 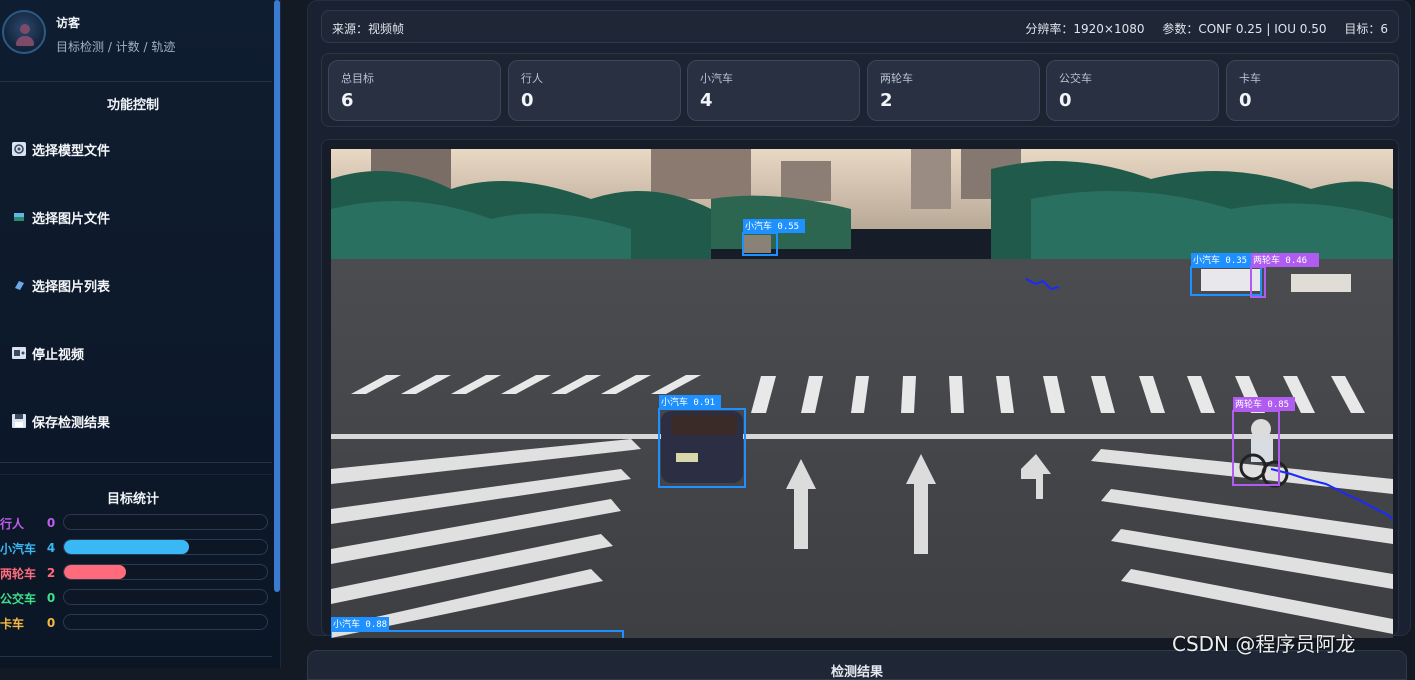 What do you see at coordinates (886, 100) in the screenshot?
I see `card-value: 2` at bounding box center [886, 100].